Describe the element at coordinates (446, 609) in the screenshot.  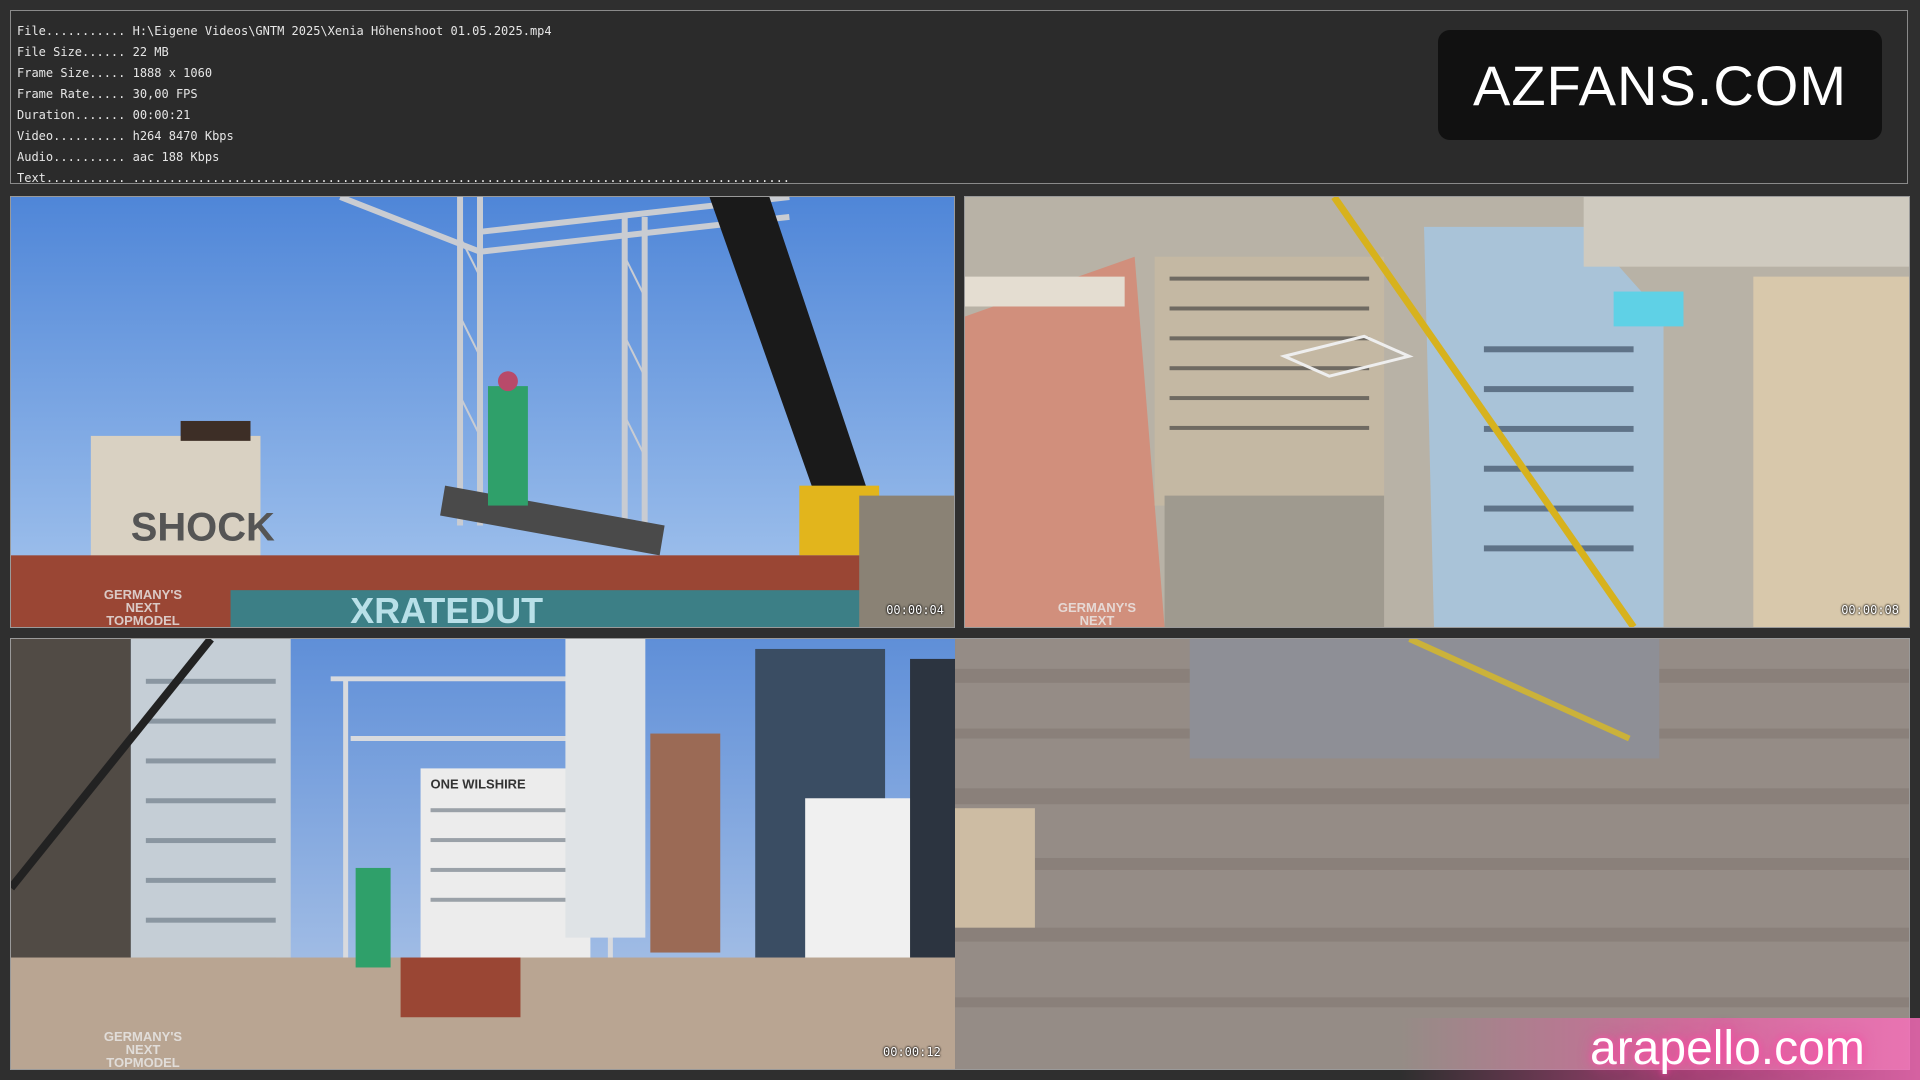
I see `wall-graffiti: XRATEDUT` at that location.